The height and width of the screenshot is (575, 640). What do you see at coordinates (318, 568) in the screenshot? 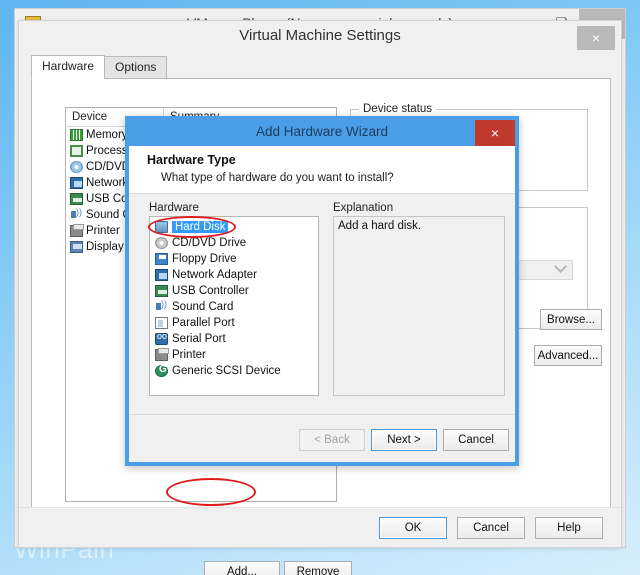
I see `remove-button: Remove` at bounding box center [318, 568].